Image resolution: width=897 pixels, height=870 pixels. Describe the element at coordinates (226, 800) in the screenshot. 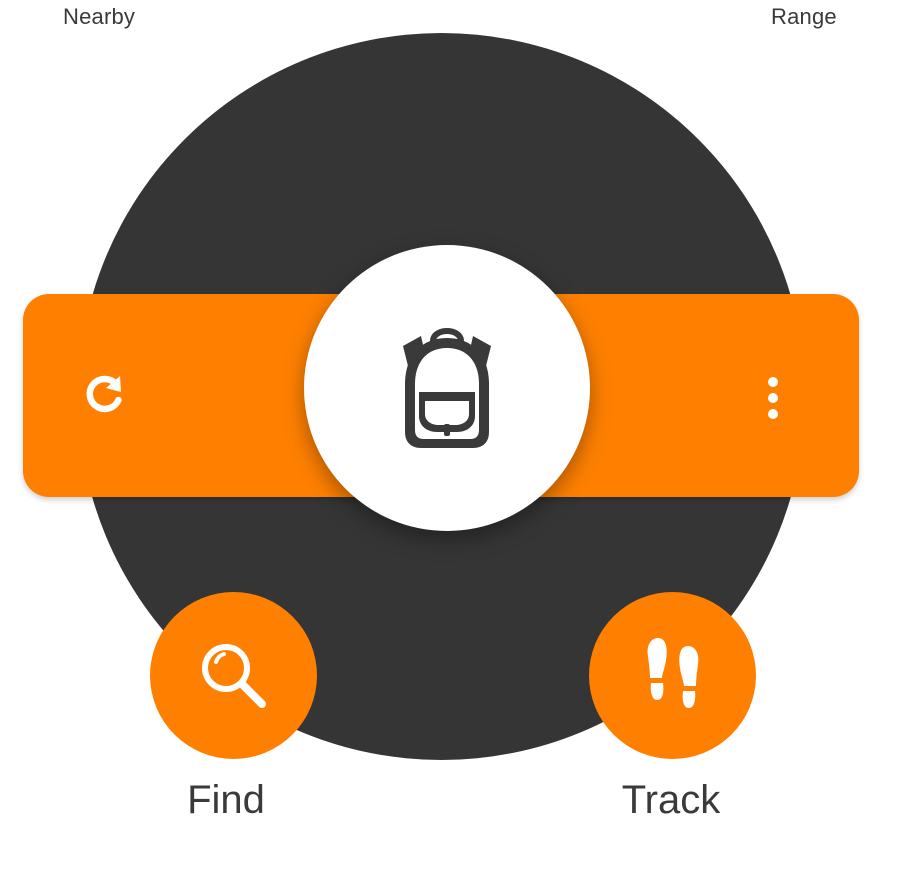

I see `find-label: Find` at that location.